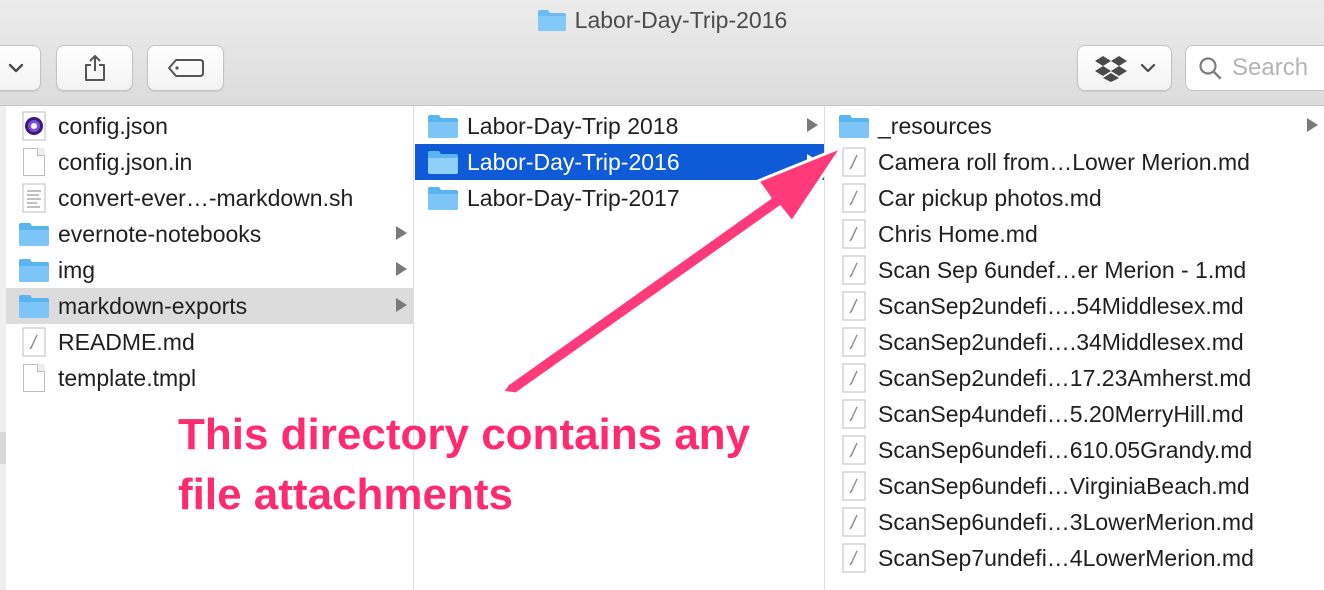  What do you see at coordinates (125, 162) in the screenshot?
I see `item-label: config.json.in` at bounding box center [125, 162].